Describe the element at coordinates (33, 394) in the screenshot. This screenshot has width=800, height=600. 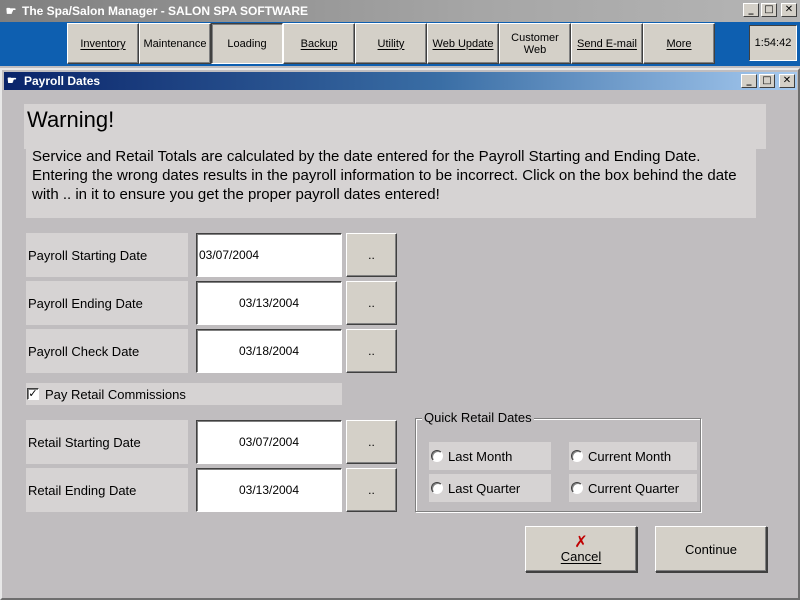
I see `pay-retail-commissions-checkbox: ✓` at that location.